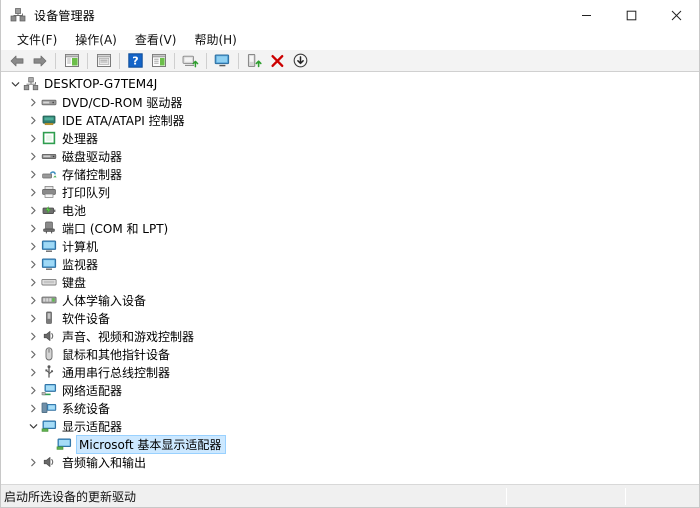  I want to click on battery-icon, so click(49, 210).